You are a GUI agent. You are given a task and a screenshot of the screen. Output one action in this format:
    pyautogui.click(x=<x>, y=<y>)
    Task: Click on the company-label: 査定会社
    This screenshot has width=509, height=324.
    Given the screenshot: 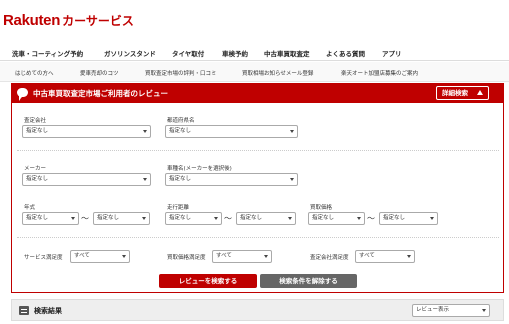 What is the action you would take?
    pyautogui.click(x=35, y=121)
    